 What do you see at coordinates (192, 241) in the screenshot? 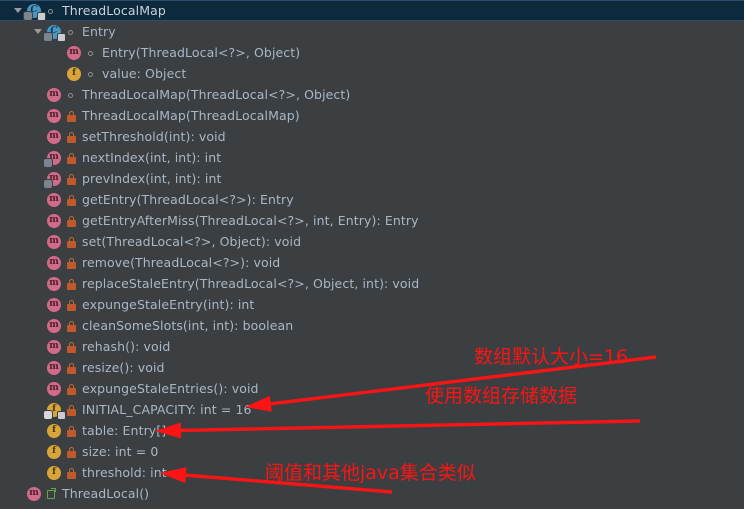
I see `tree-row-label: set(ThreadLocal<?>, Object): void` at bounding box center [192, 241].